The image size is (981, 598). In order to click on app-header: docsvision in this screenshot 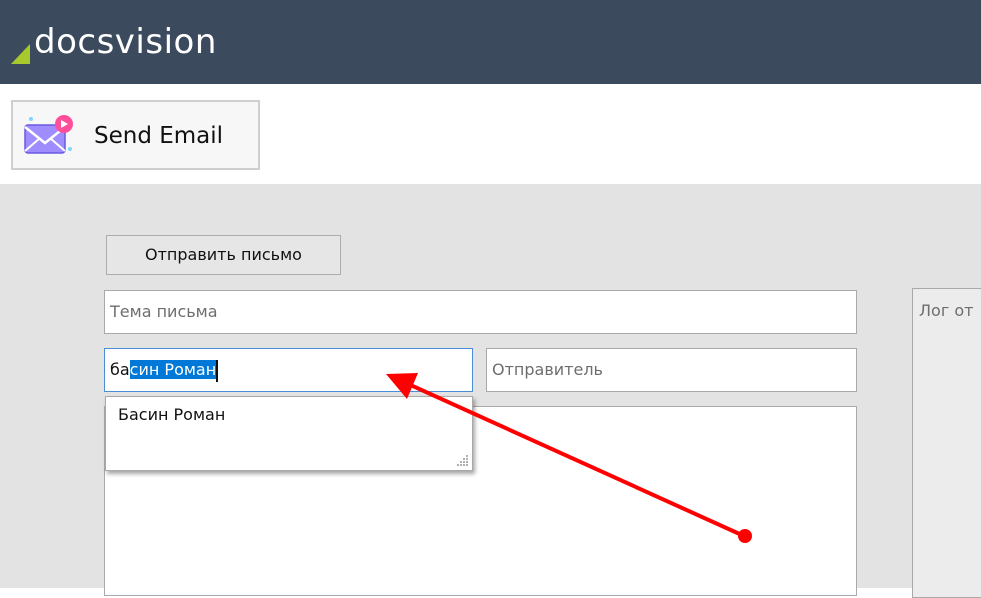, I will do `click(490, 42)`.